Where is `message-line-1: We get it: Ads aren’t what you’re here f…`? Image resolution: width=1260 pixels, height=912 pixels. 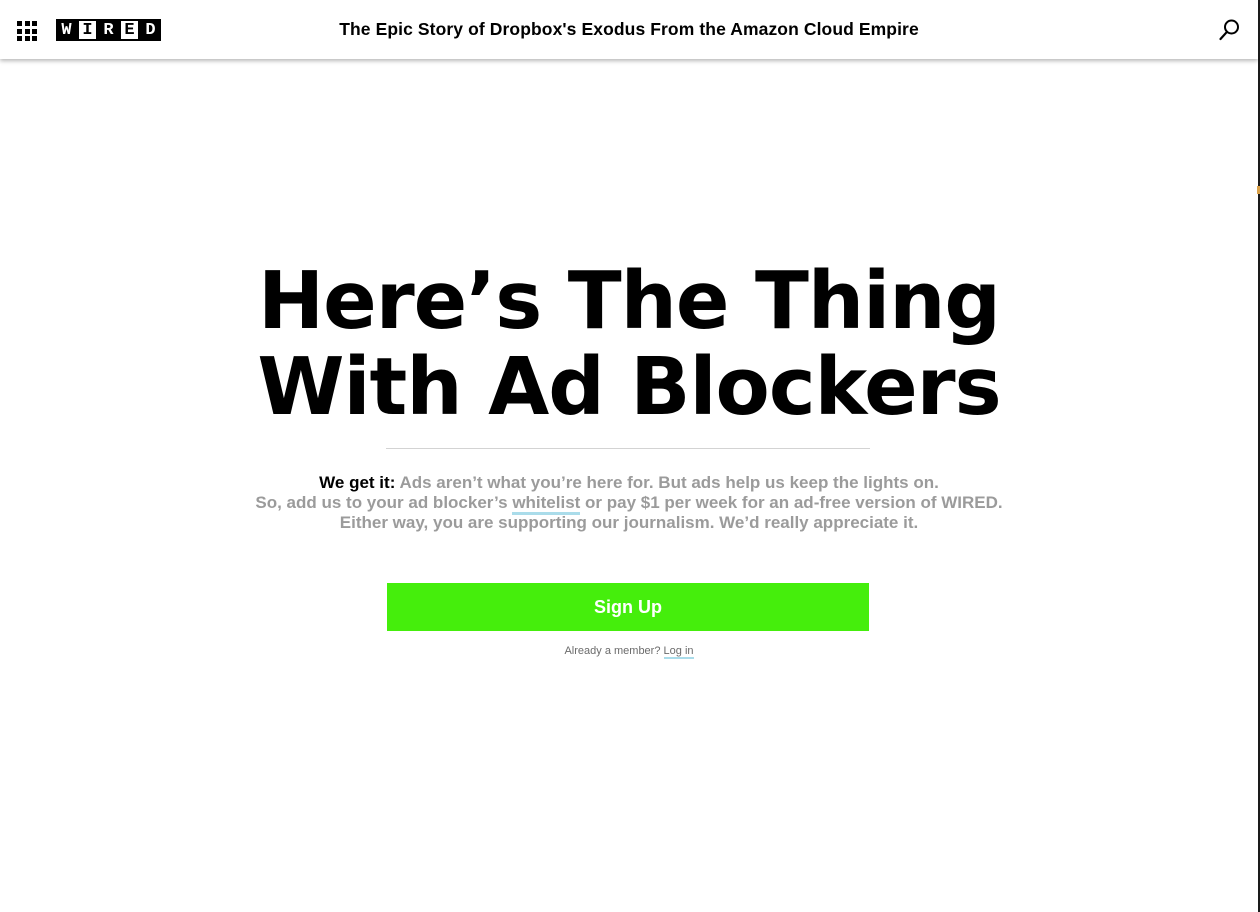 message-line-1: We get it: Ads aren’t what you’re here f… is located at coordinates (629, 483).